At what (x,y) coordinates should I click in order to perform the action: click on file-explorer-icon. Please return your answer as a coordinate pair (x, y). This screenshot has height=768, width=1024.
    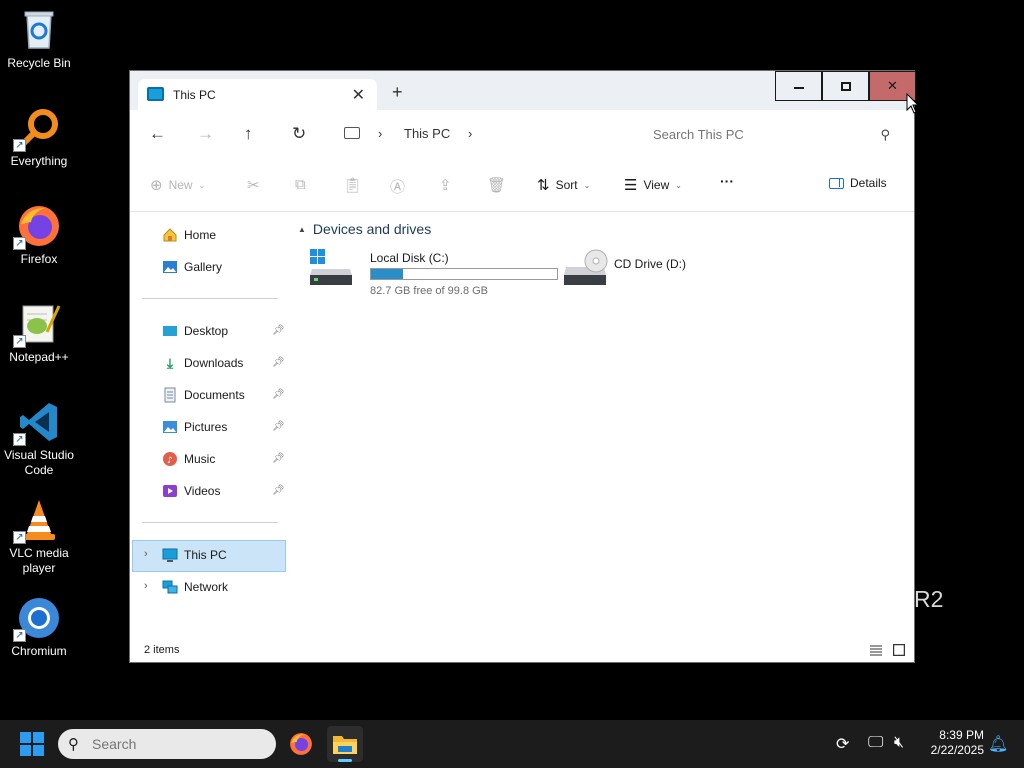
    Looking at the image, I should click on (345, 745).